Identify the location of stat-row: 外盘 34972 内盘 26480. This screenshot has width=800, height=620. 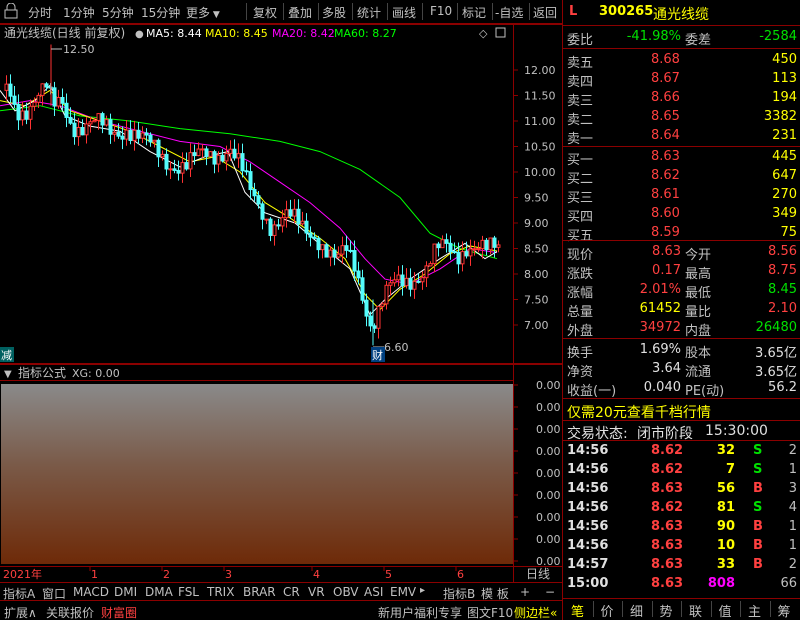
(681, 329).